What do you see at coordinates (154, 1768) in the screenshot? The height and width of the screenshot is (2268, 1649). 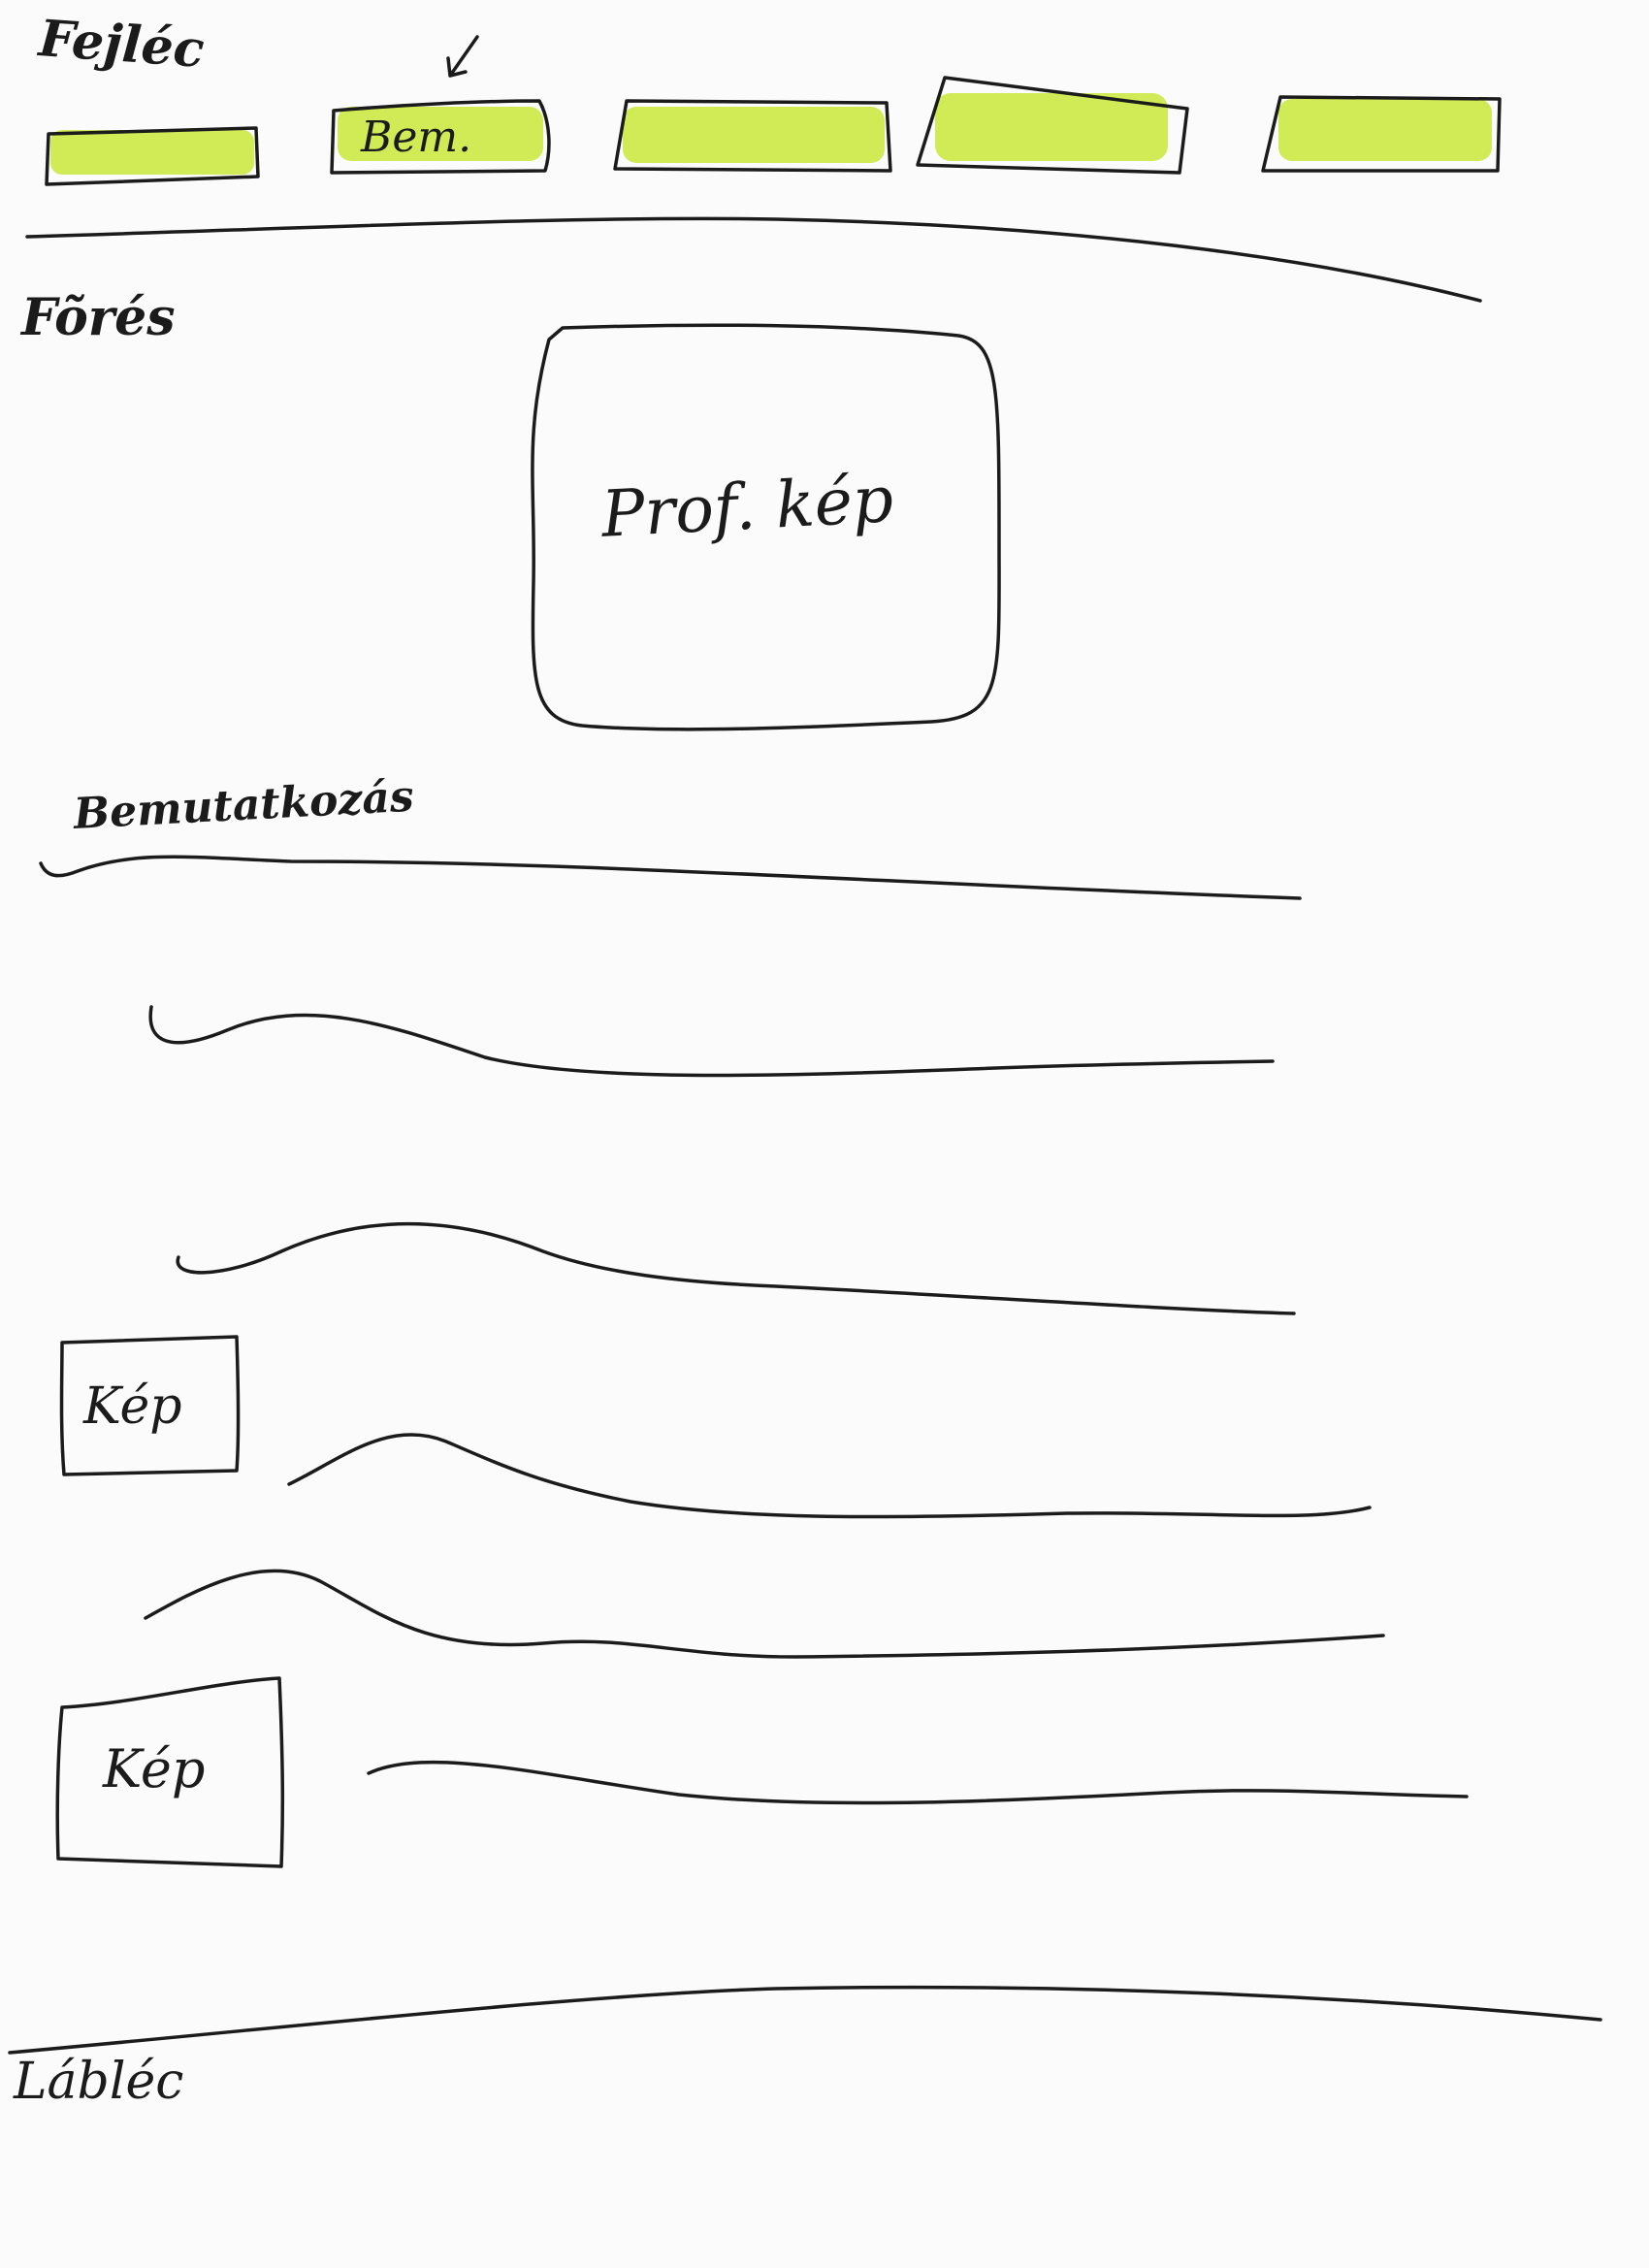 I see `image-2-label: Kép` at bounding box center [154, 1768].